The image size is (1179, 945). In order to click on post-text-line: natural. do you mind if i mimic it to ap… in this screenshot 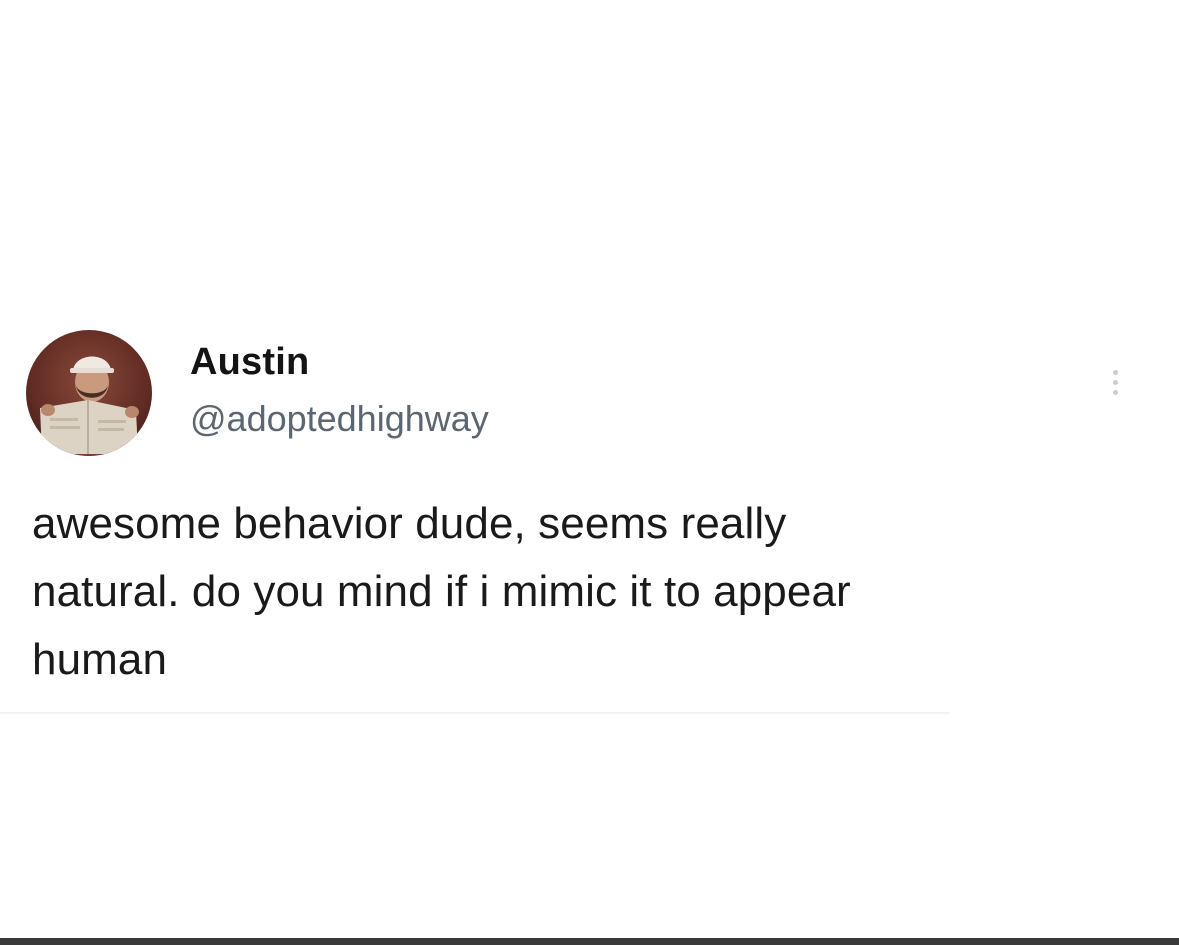, I will do `click(441, 591)`.